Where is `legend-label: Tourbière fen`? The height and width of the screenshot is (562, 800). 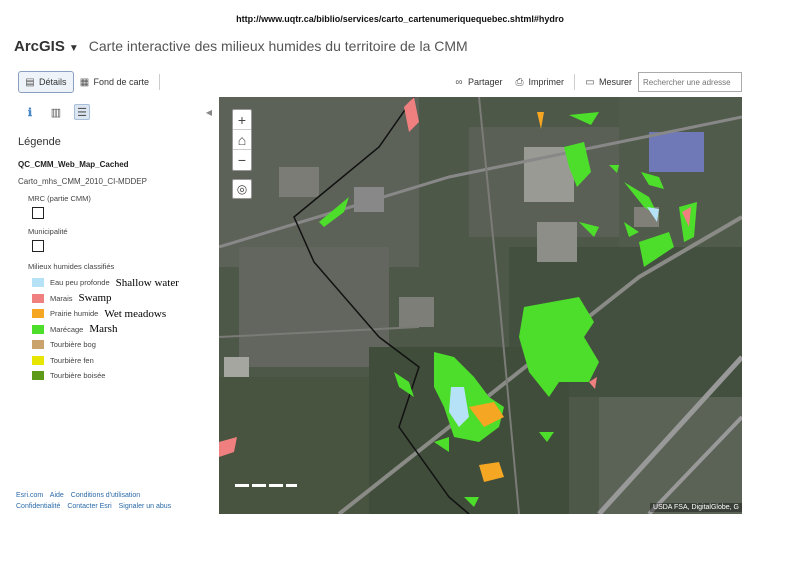
legend-label: Tourbière fen is located at coordinates (72, 360).